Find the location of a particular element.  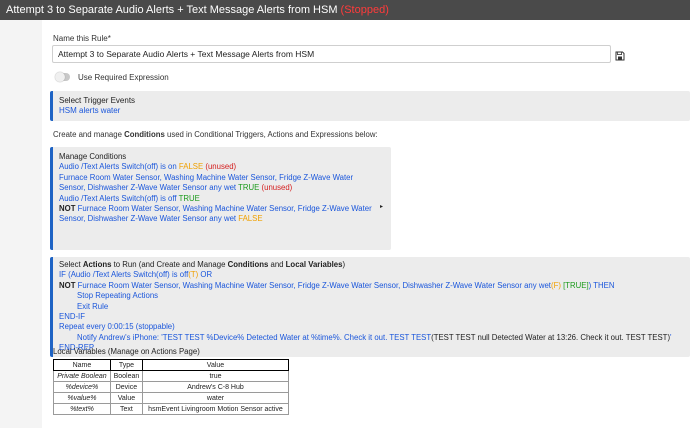

left-gutter is located at coordinates (21, 224).